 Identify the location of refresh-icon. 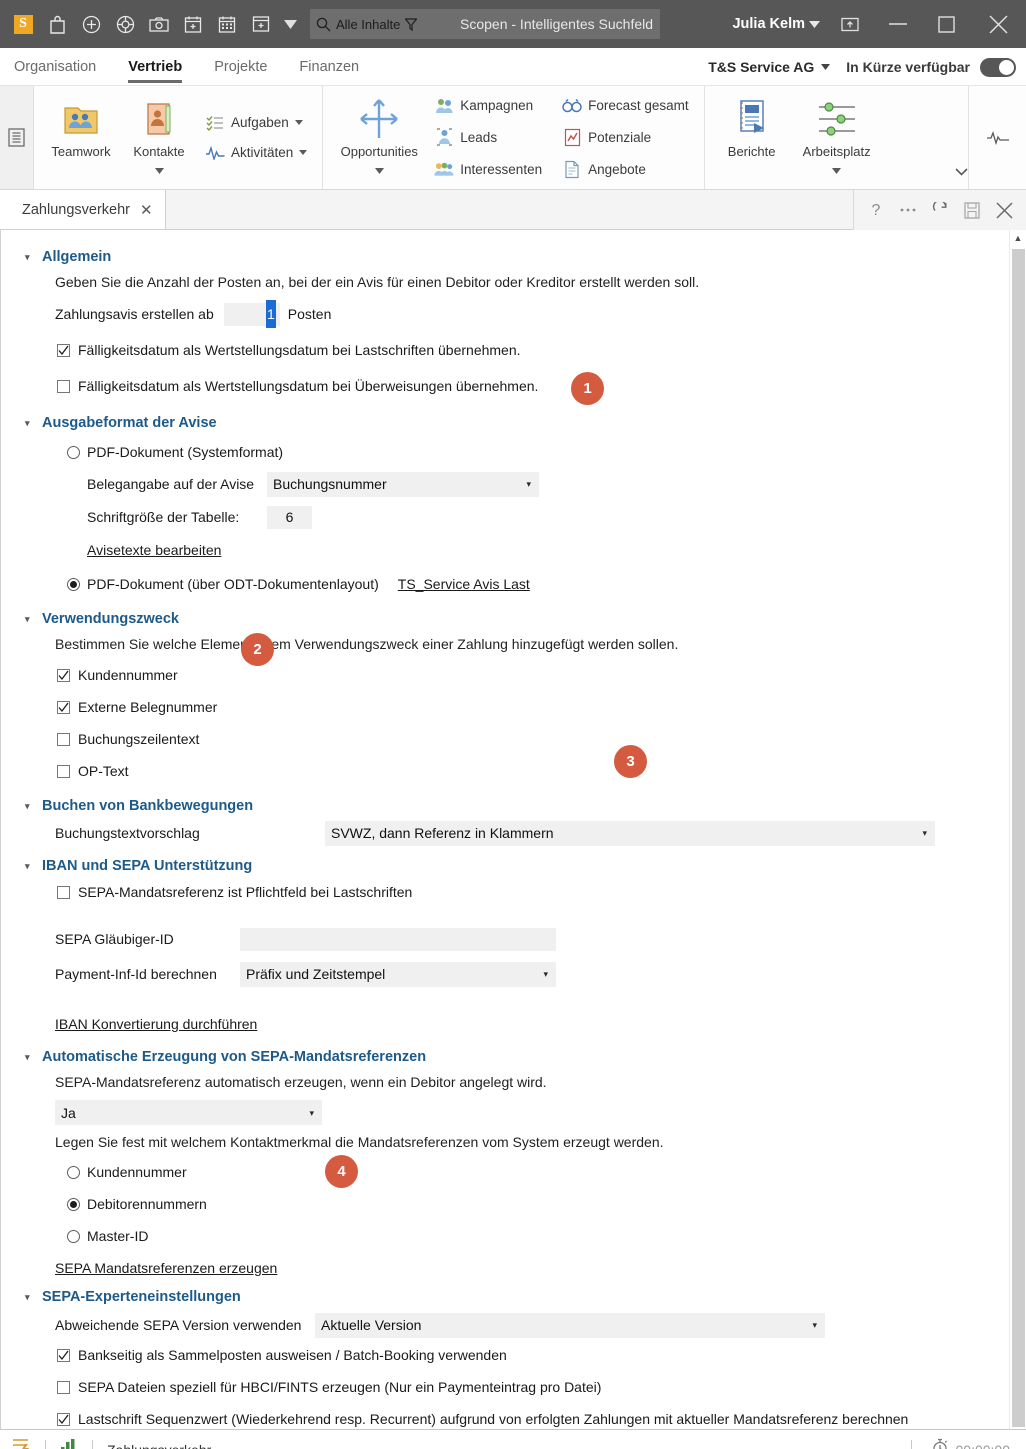
(940, 210).